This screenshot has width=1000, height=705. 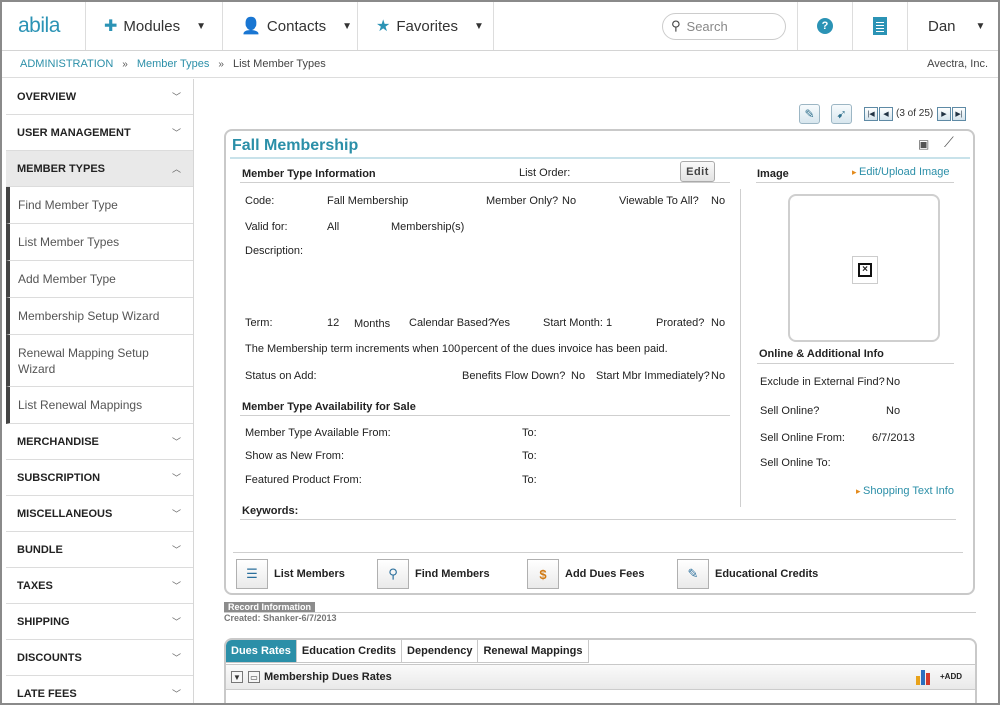 What do you see at coordinates (915, 113) in the screenshot?
I see `pager-text: (3 of 25)` at bounding box center [915, 113].